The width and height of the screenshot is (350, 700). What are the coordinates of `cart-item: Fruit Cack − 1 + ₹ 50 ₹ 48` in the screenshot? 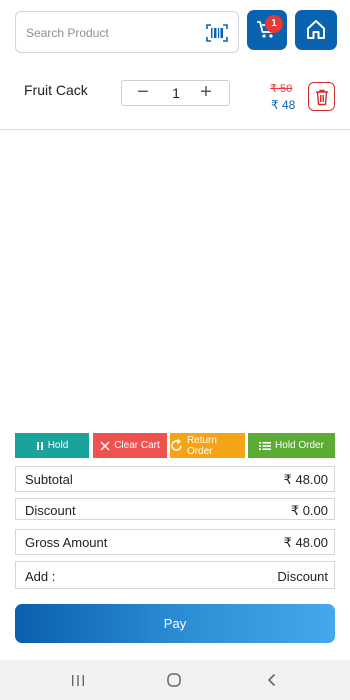 It's located at (175, 100).